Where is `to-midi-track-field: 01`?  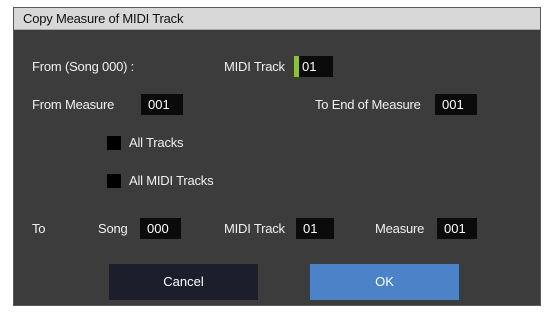 to-midi-track-field: 01 is located at coordinates (315, 228).